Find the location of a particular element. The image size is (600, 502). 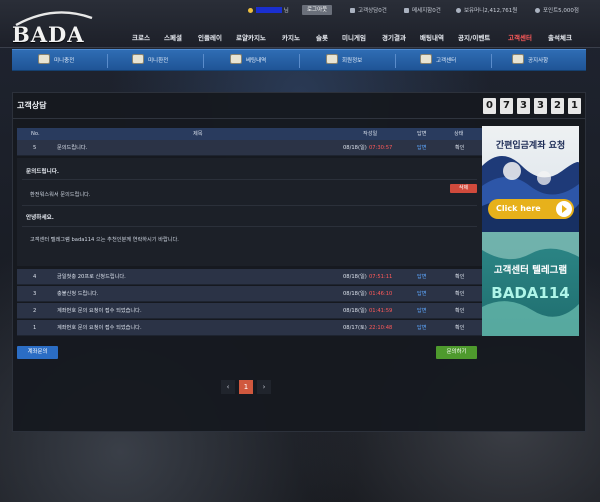

inquiry-link: 고객상담0건 is located at coordinates (368, 10).